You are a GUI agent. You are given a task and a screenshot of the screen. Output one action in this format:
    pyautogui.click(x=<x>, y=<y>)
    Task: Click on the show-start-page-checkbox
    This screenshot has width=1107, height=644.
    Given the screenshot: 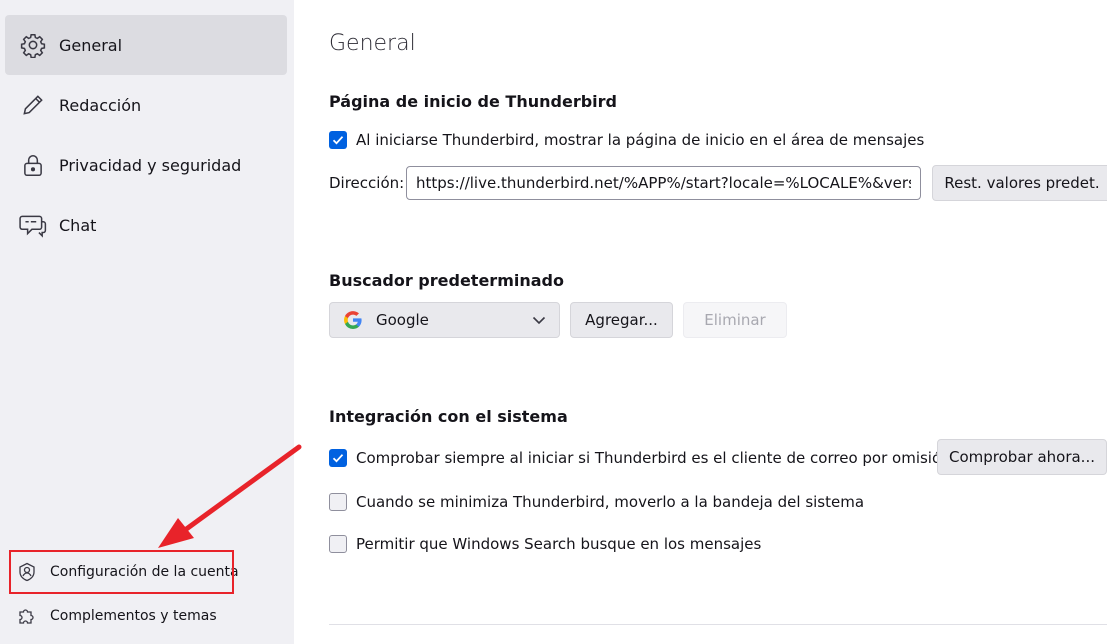 What is the action you would take?
    pyautogui.click(x=338, y=140)
    